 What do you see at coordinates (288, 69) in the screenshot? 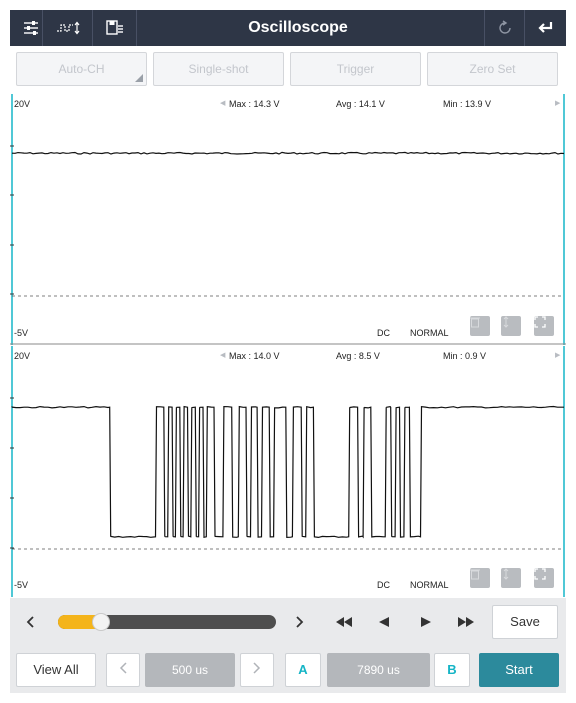
I see `mode-button-row: Auto-CH Single-shot Trigger Zero Set` at bounding box center [288, 69].